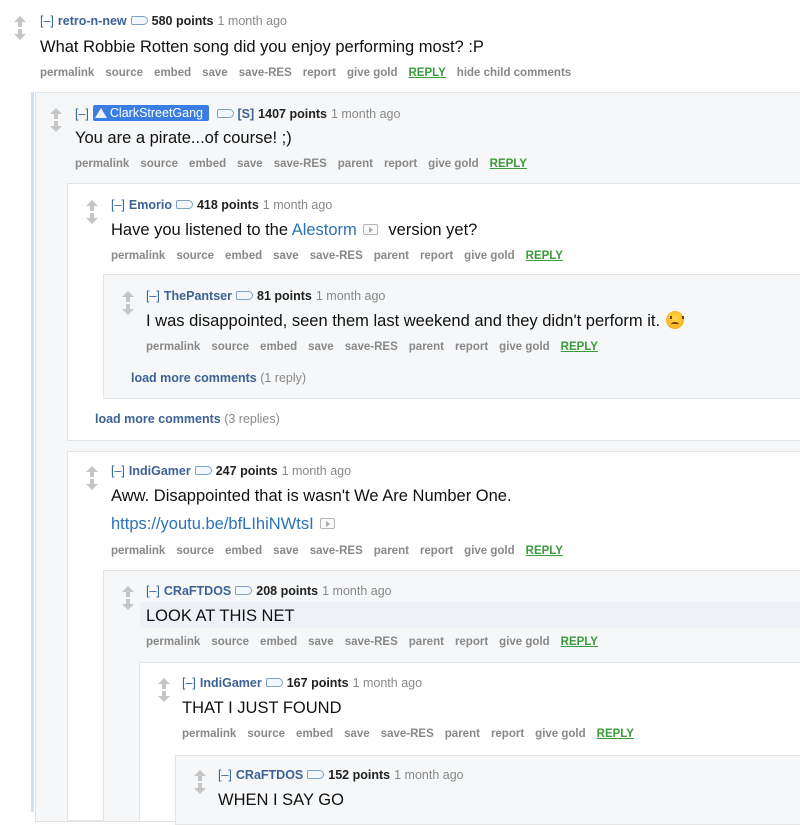 Image resolution: width=800 pixels, height=825 pixels. I want to click on comment-author-op-badge: ClarkStreetGang, so click(151, 113).